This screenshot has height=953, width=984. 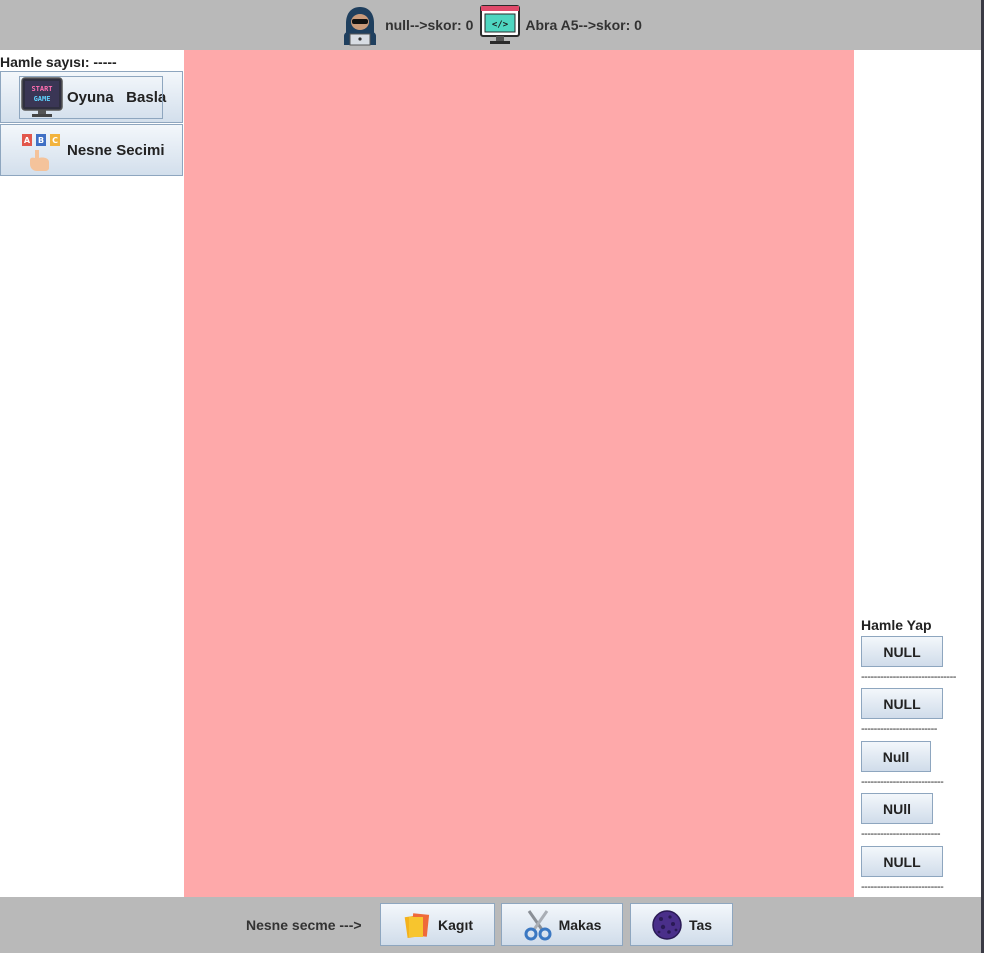 I want to click on code-monitor-icon: </>, so click(x=500, y=24).